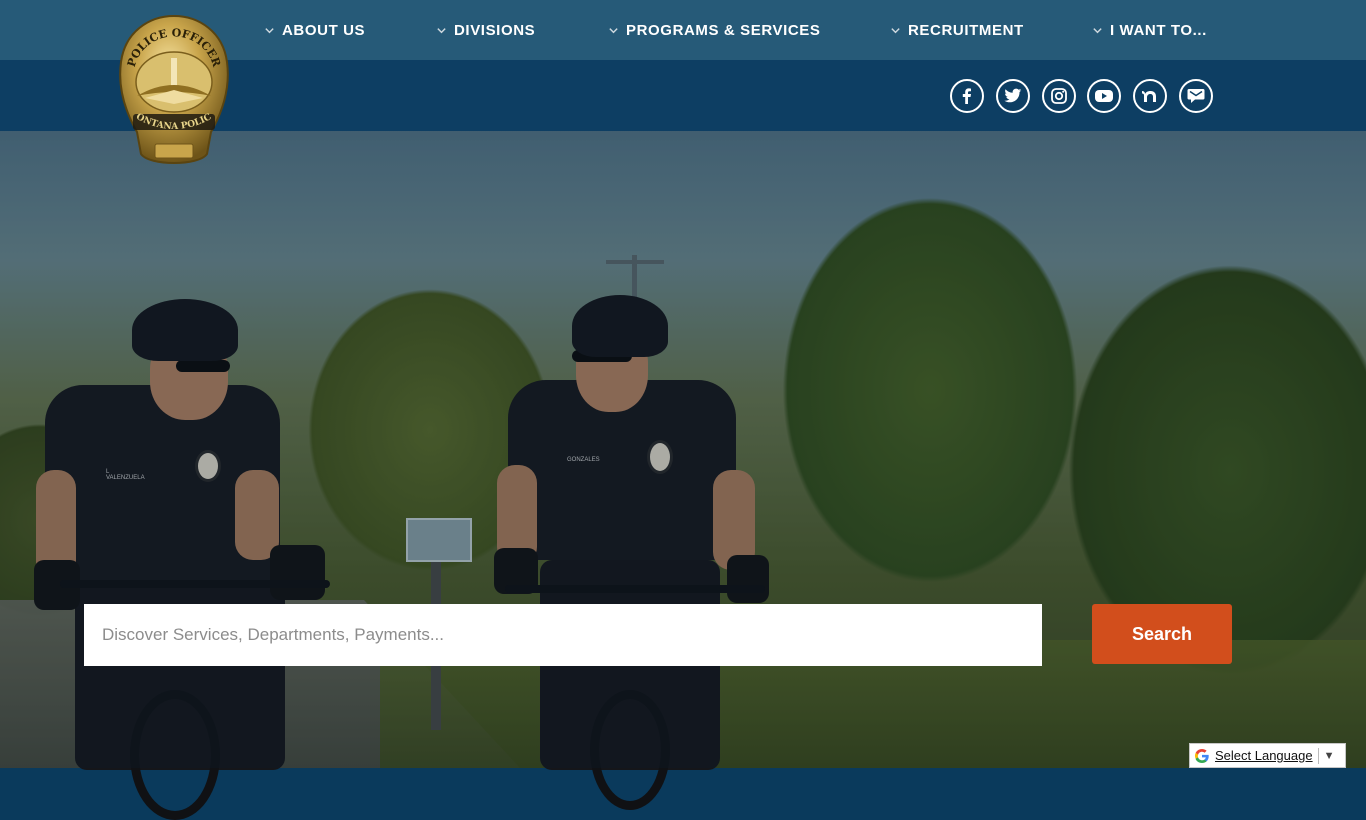  Describe the element at coordinates (324, 30) in the screenshot. I see `nav-about-us-label: ABOUT US` at that location.